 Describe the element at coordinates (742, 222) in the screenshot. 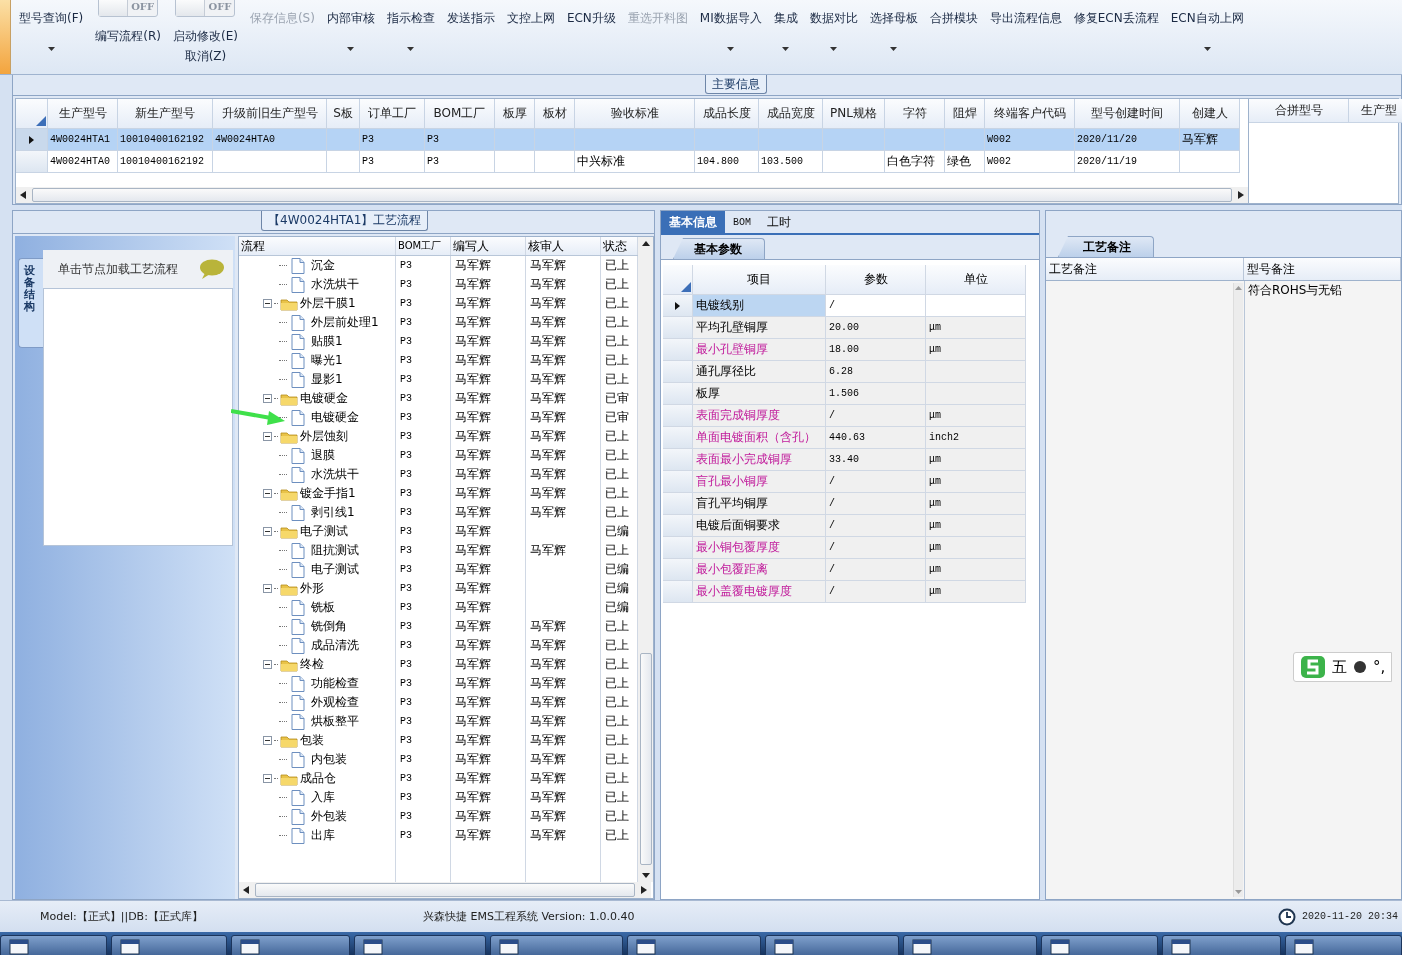

I see `tab: BOM` at that location.